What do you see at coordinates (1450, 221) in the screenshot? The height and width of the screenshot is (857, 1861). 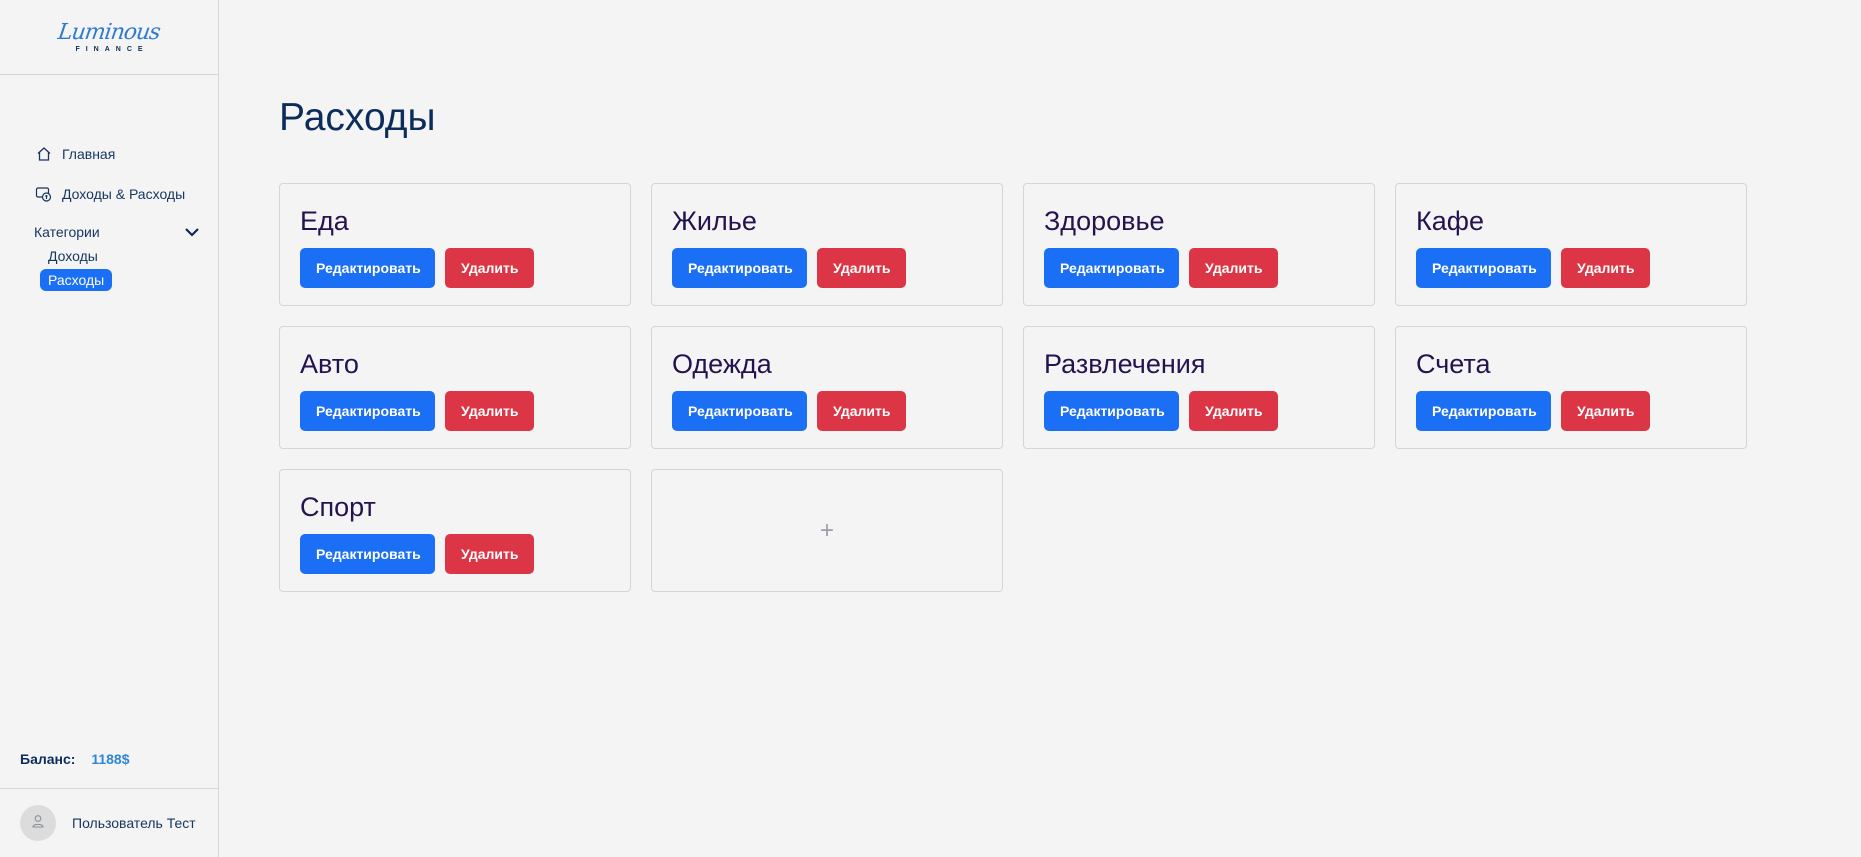 I see `category-title: Кафе` at bounding box center [1450, 221].